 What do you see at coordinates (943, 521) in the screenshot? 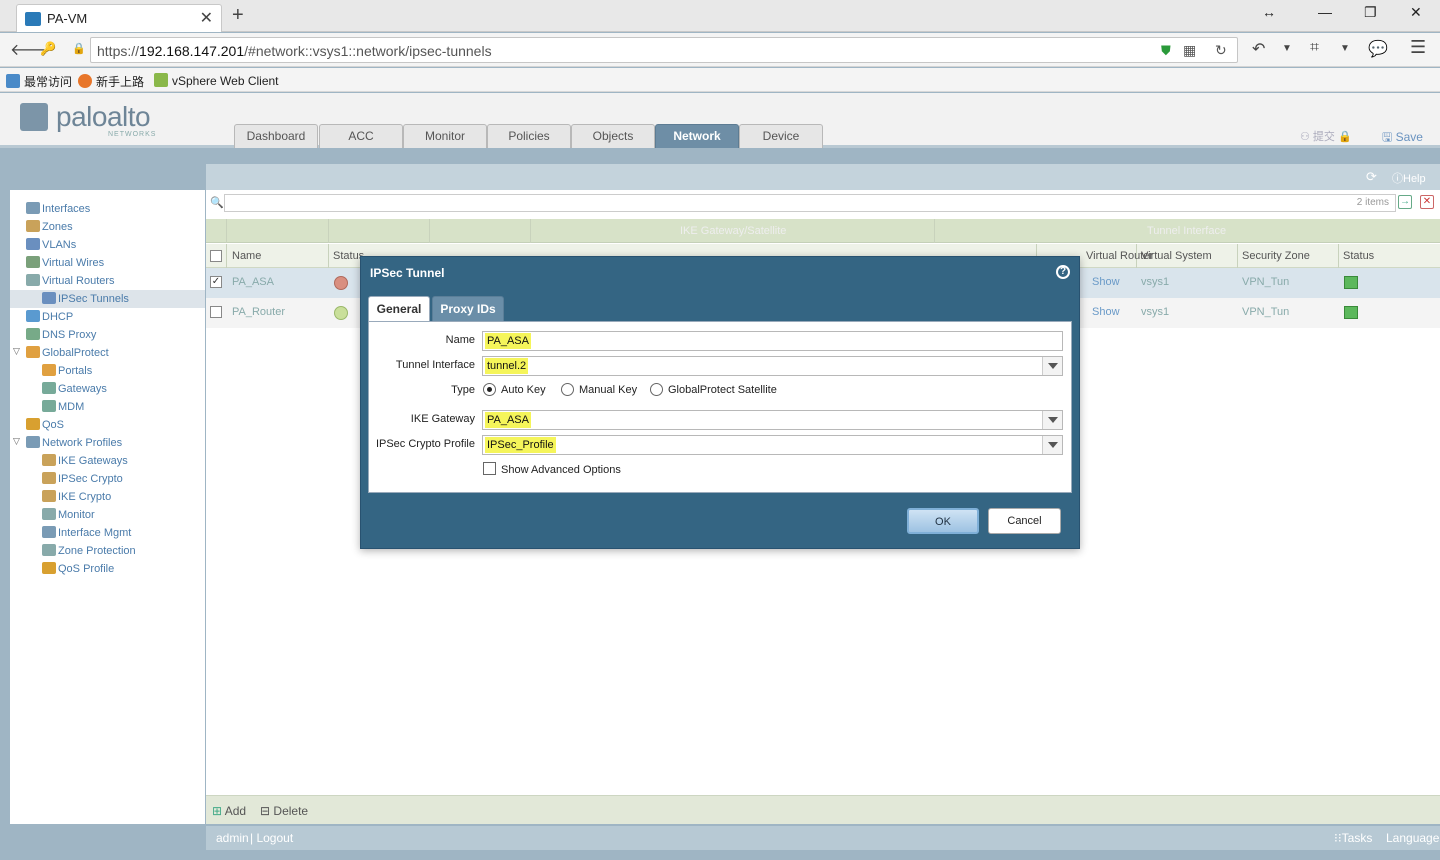
I see `ok-button: OK` at bounding box center [943, 521].